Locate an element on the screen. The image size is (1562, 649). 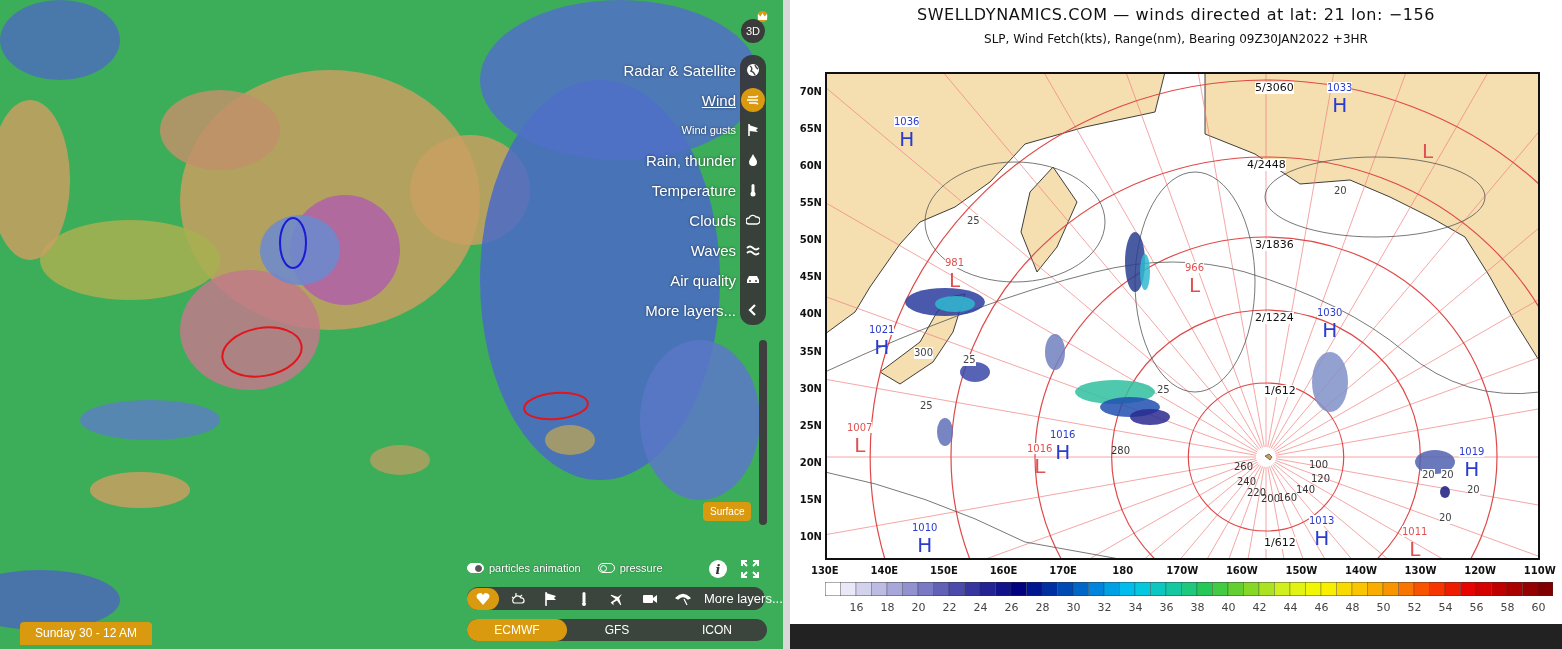
layer-menu-item: Radar & Satellite is located at coordinates (679, 70).